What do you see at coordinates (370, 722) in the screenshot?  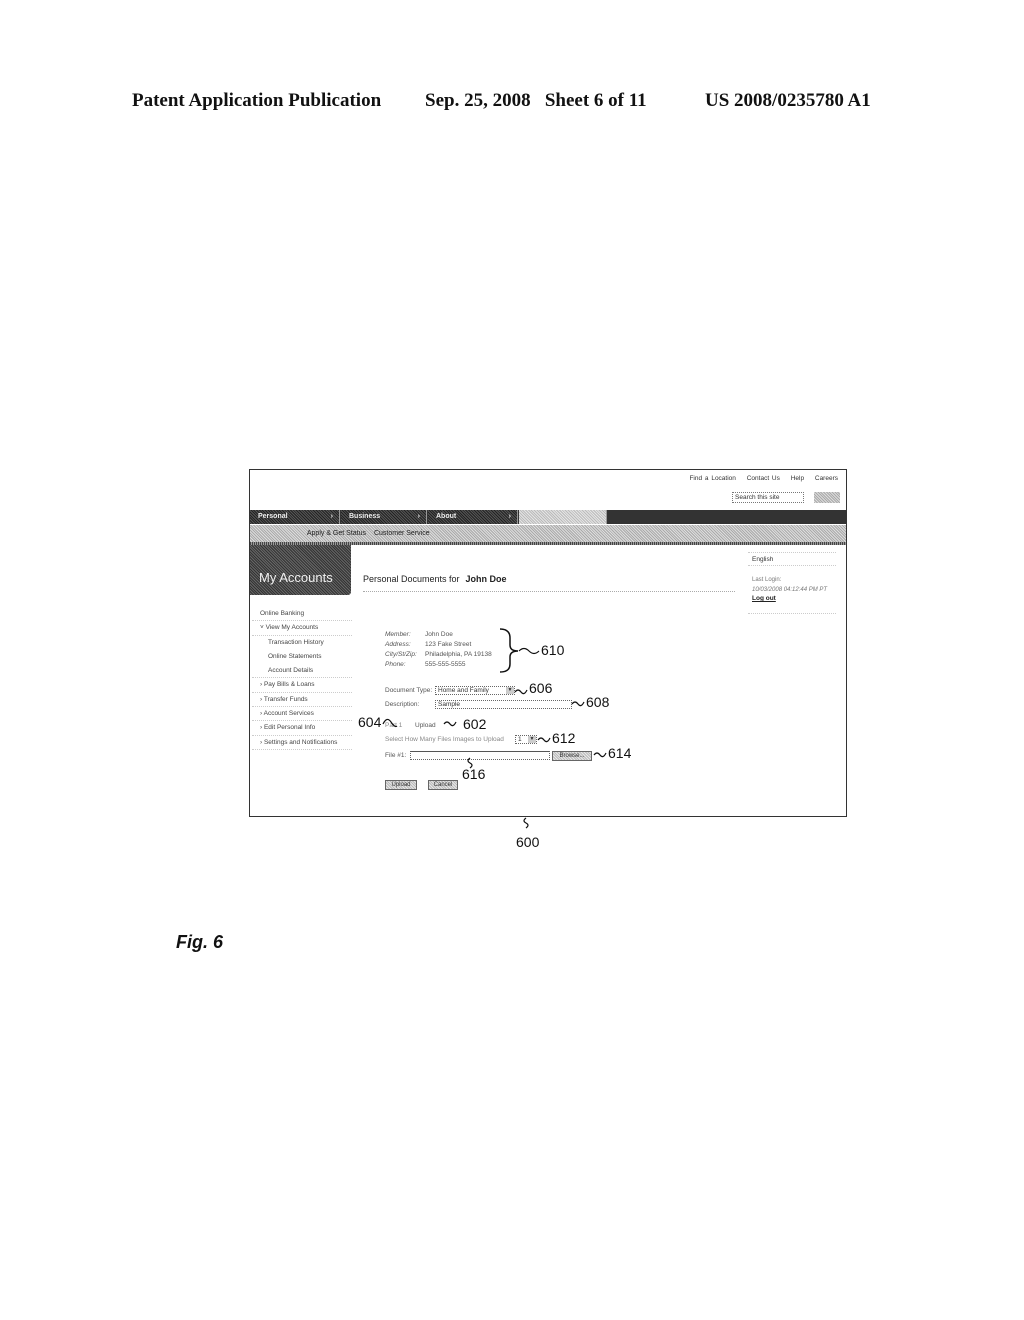 I see `ref-604: 604` at bounding box center [370, 722].